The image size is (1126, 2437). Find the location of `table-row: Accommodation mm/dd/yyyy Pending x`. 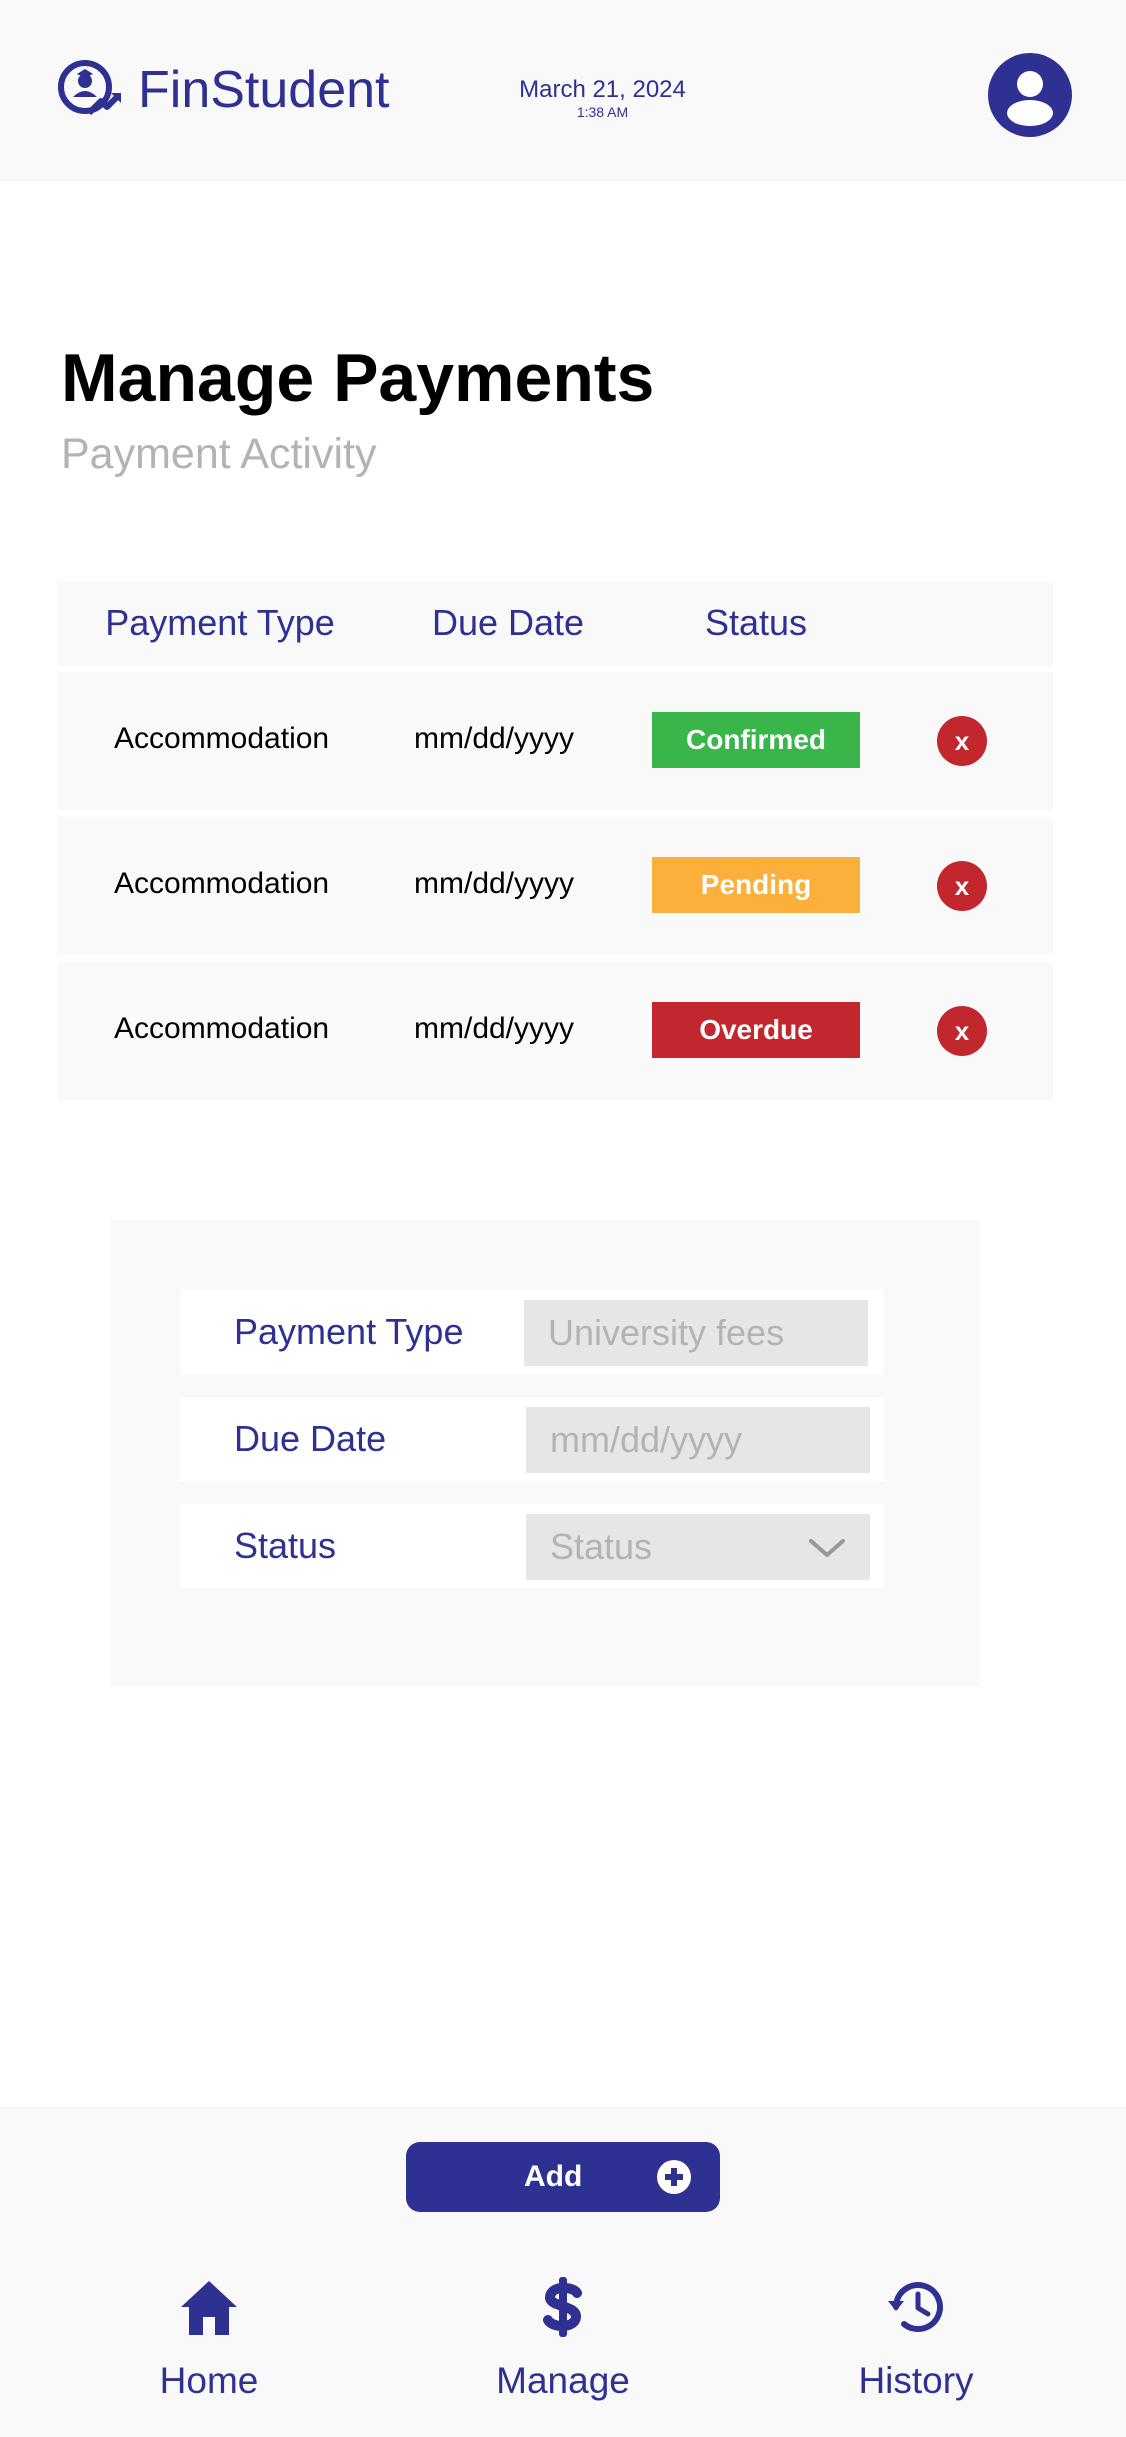

table-row: Accommodation mm/dd/yyyy Pending x is located at coordinates (555, 886).